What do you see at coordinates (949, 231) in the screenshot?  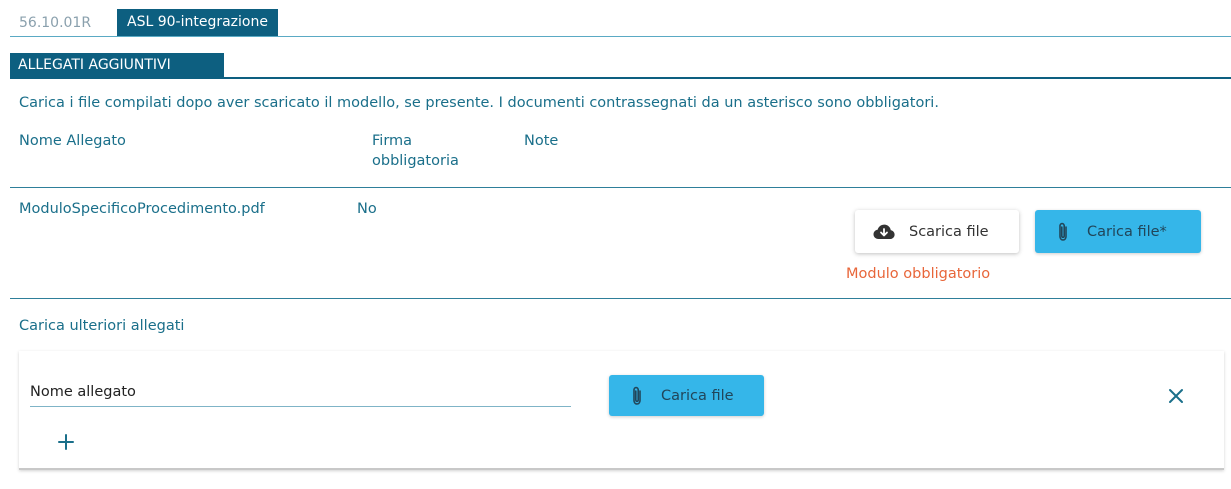 I see `download-file-label: Scarica file` at bounding box center [949, 231].